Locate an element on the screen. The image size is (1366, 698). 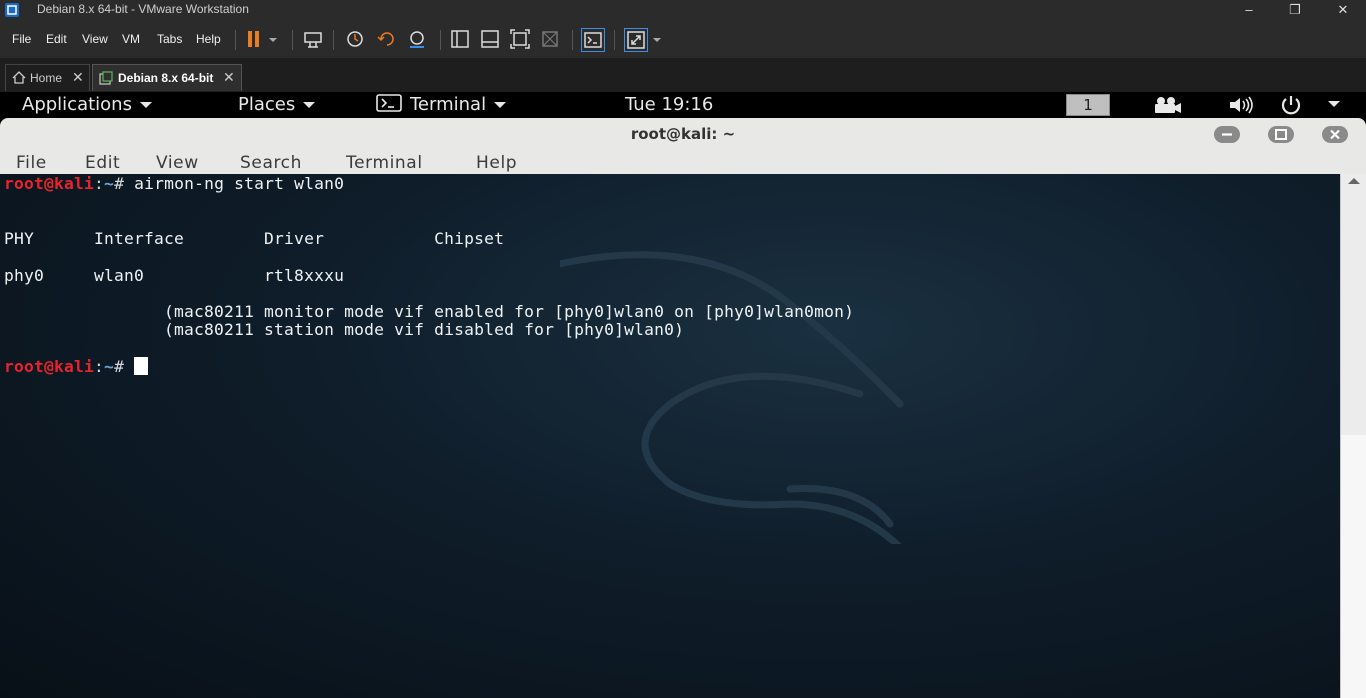
terminal-menu-terminal: Terminal is located at coordinates (384, 163).